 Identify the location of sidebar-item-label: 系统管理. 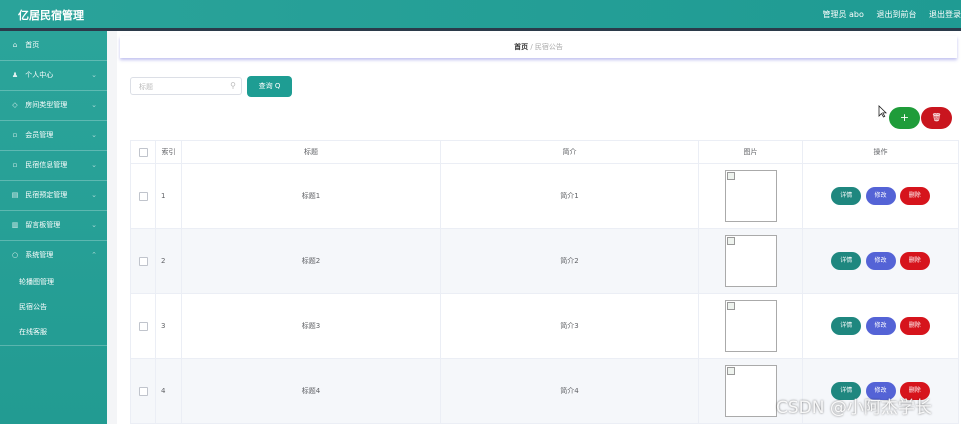
(39, 255).